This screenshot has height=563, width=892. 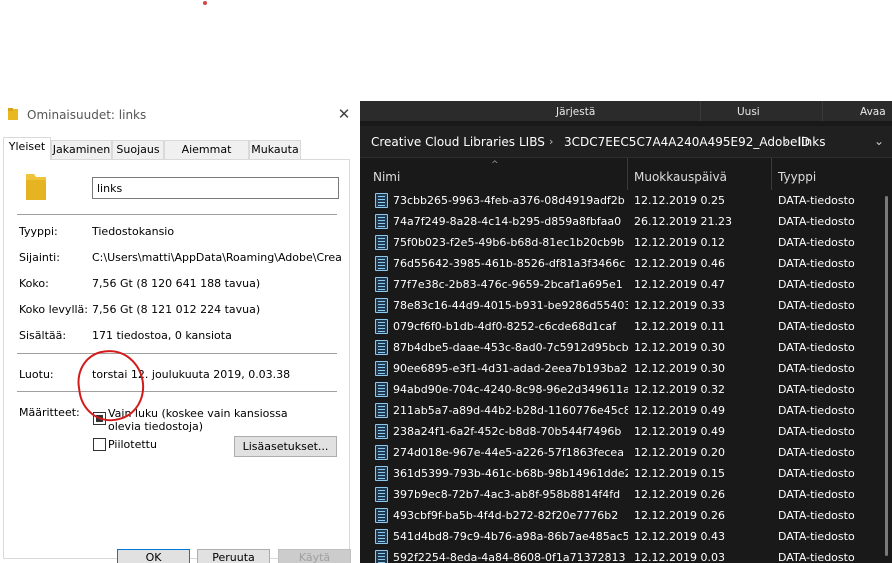 I want to click on close-icon: ✕, so click(x=344, y=114).